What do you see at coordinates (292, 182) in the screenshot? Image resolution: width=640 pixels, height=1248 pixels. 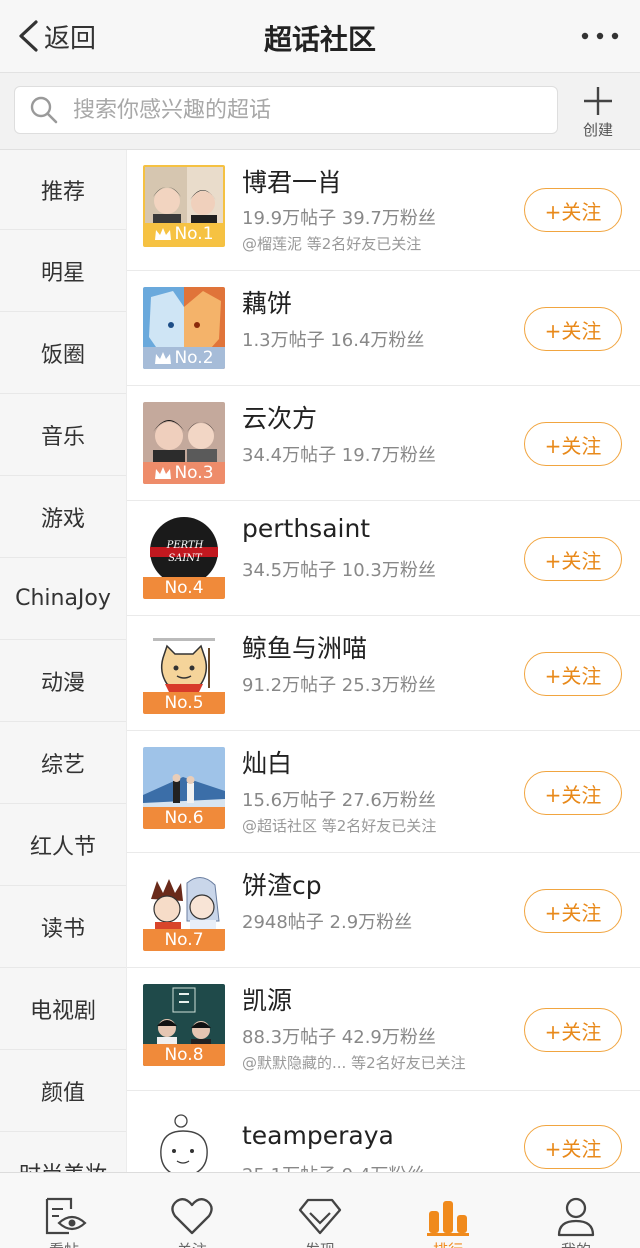 I see `community-name: 博君一肖` at bounding box center [292, 182].